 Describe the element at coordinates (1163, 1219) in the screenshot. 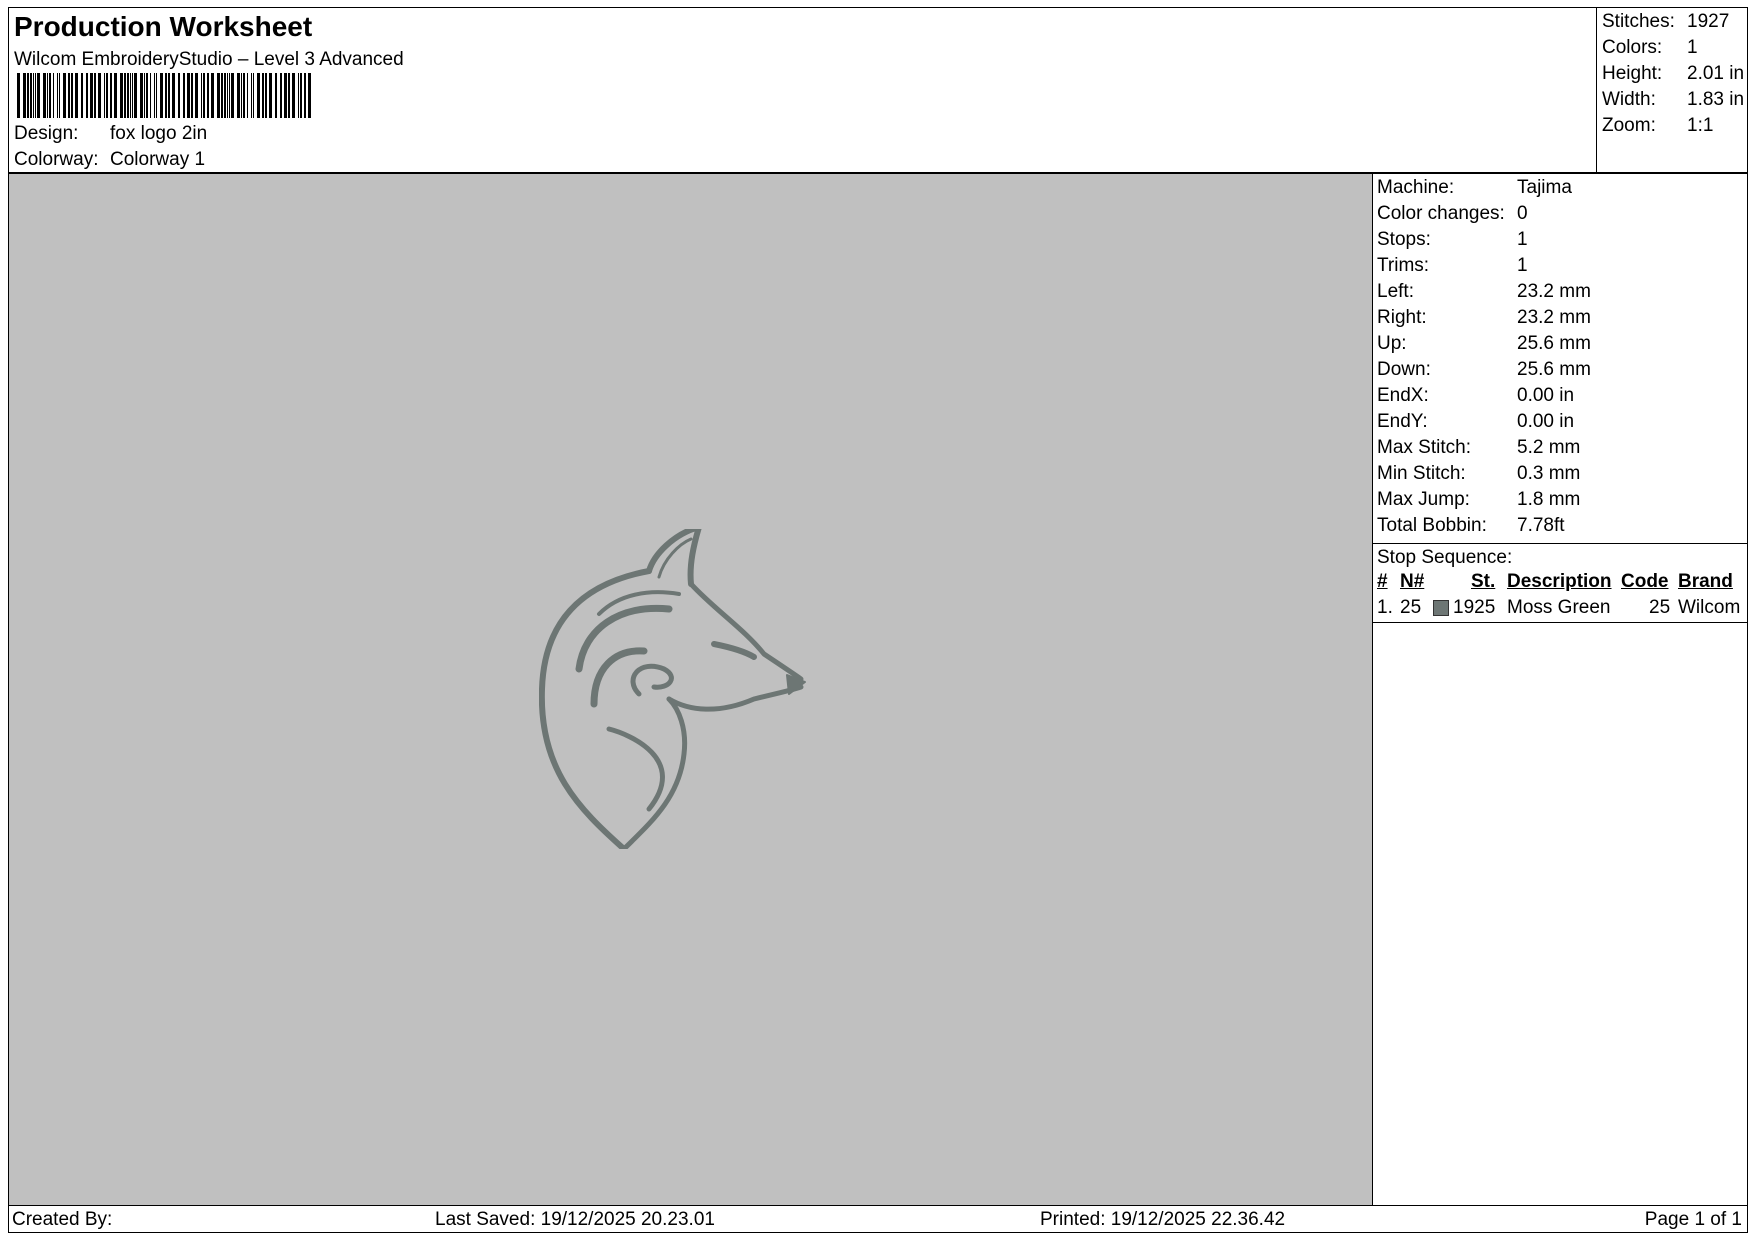

I see `printed-text: Printed: 19/12/2025 22.36.42` at that location.